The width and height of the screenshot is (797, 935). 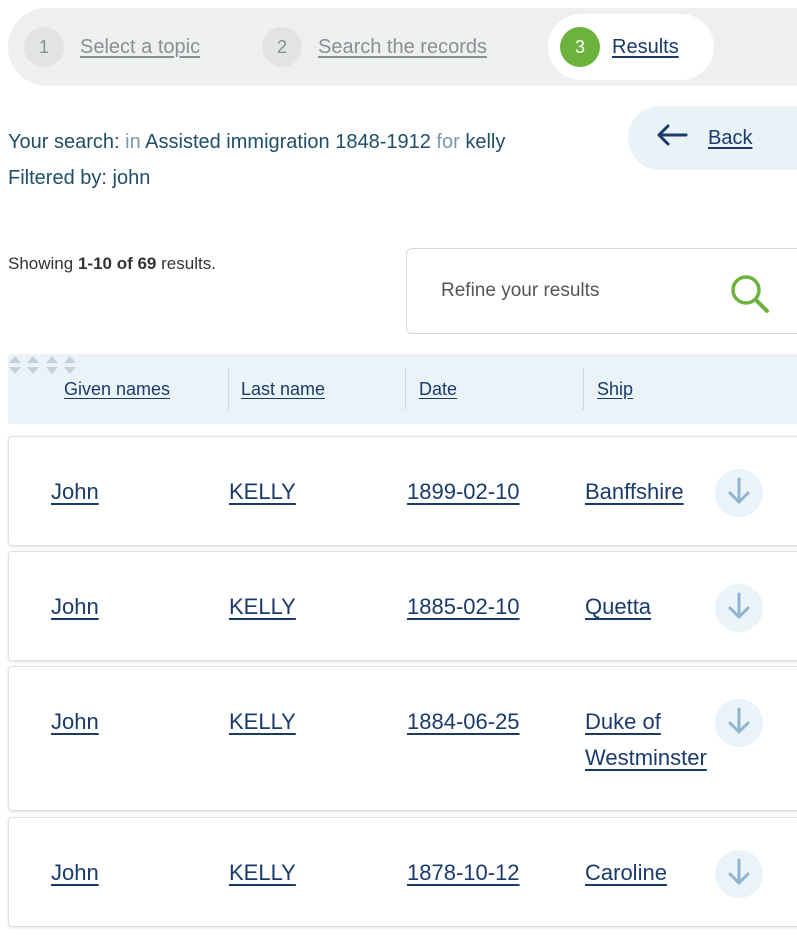 I want to click on showing-prefix: Showing, so click(x=41, y=263).